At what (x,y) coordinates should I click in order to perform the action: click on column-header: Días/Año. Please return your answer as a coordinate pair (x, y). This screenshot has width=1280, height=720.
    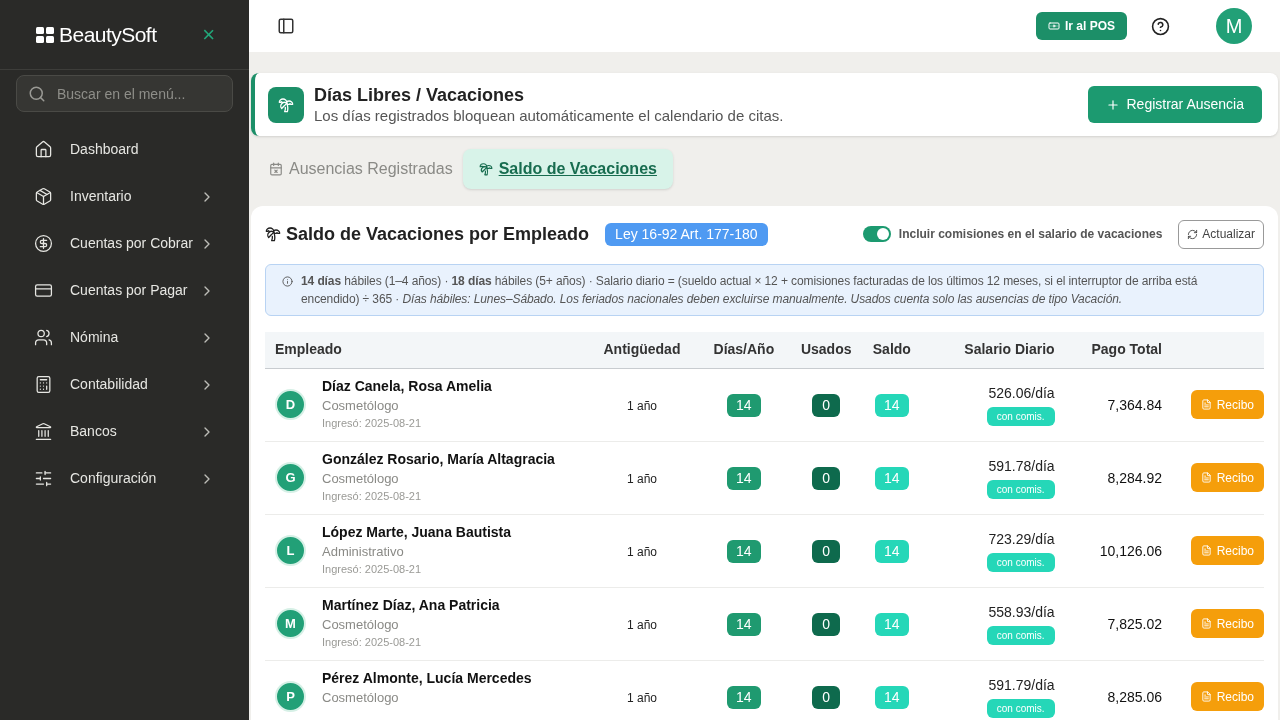
    Looking at the image, I should click on (744, 349).